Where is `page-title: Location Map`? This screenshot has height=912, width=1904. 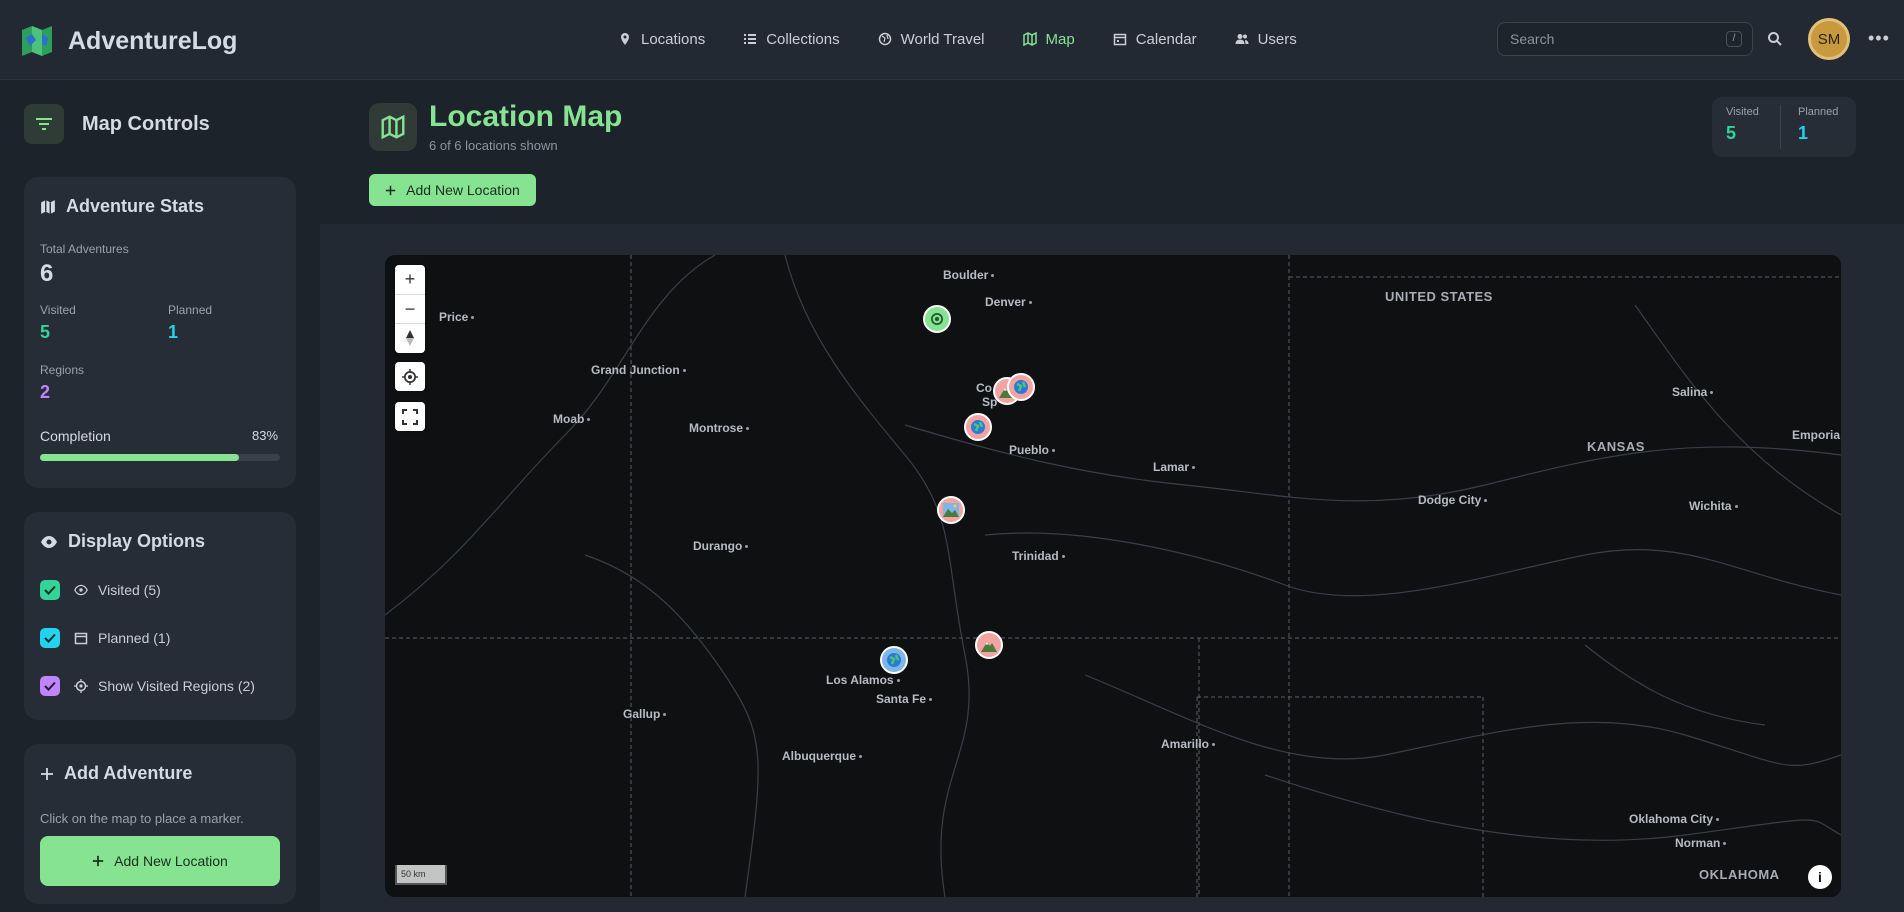 page-title: Location Map is located at coordinates (526, 116).